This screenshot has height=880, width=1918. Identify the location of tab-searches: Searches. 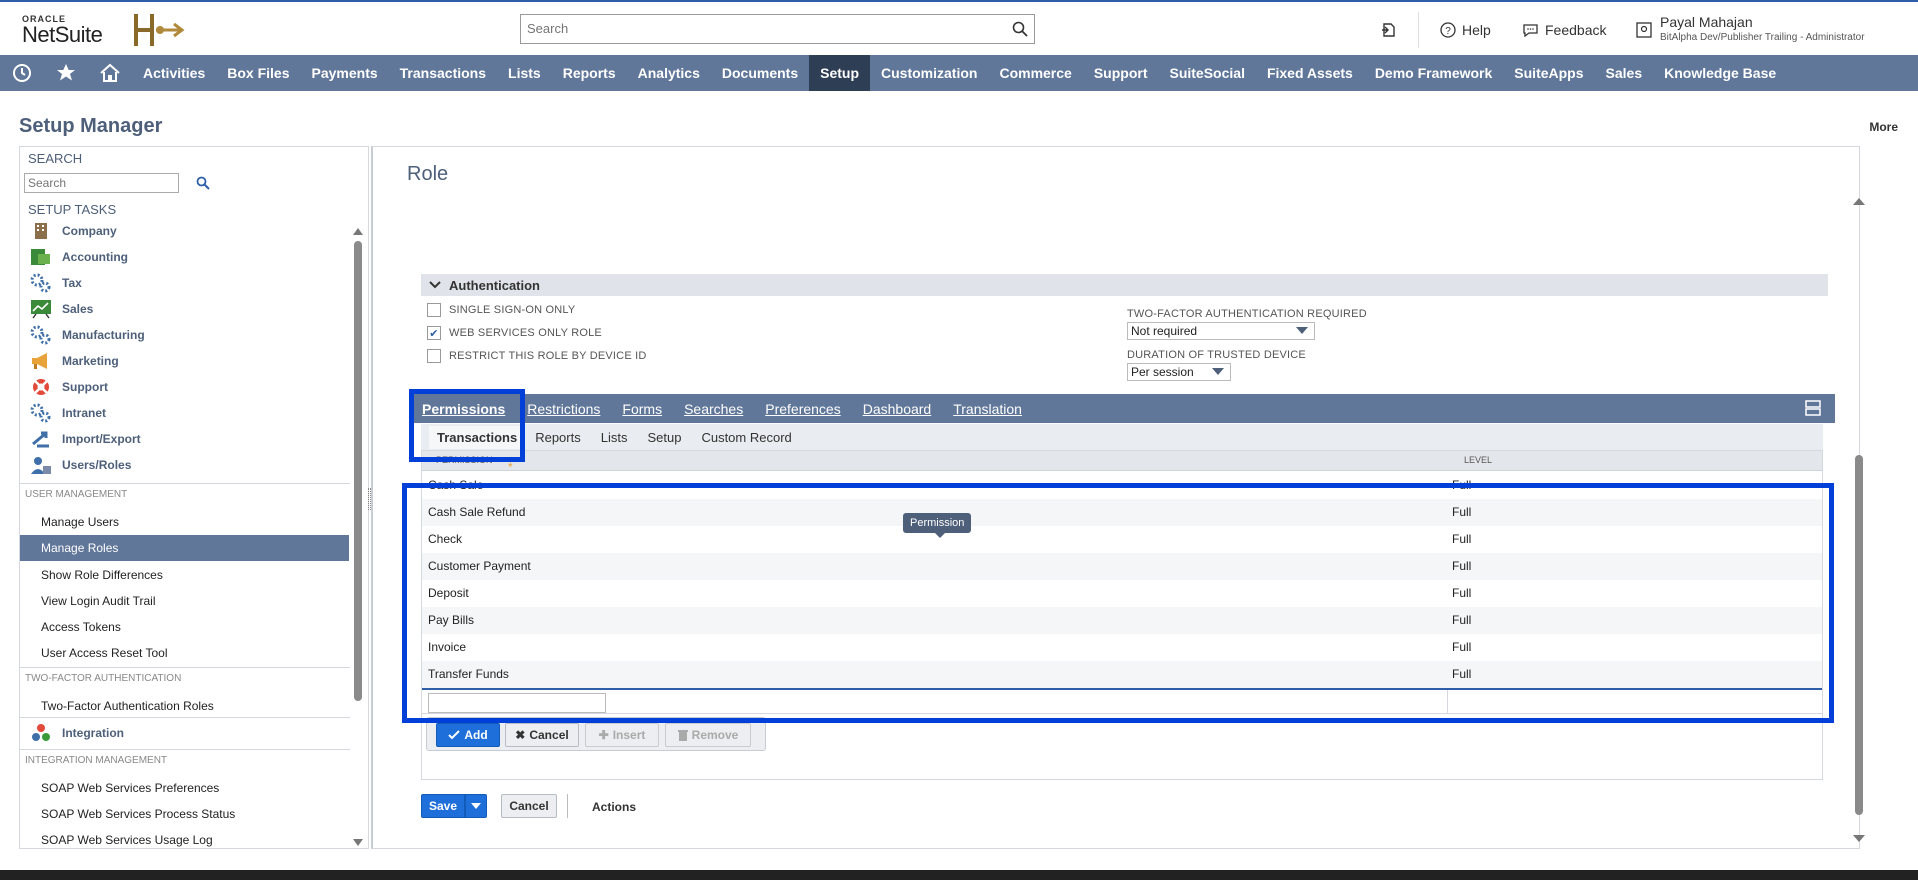
(713, 409).